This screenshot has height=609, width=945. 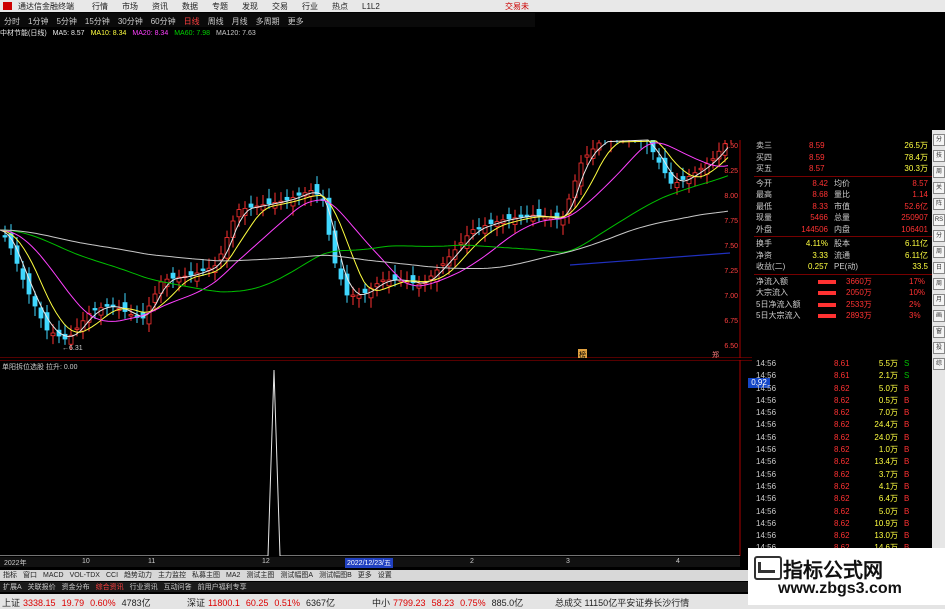 What do you see at coordinates (160, 6) in the screenshot?
I see `menu-item: 资讯` at bounding box center [160, 6].